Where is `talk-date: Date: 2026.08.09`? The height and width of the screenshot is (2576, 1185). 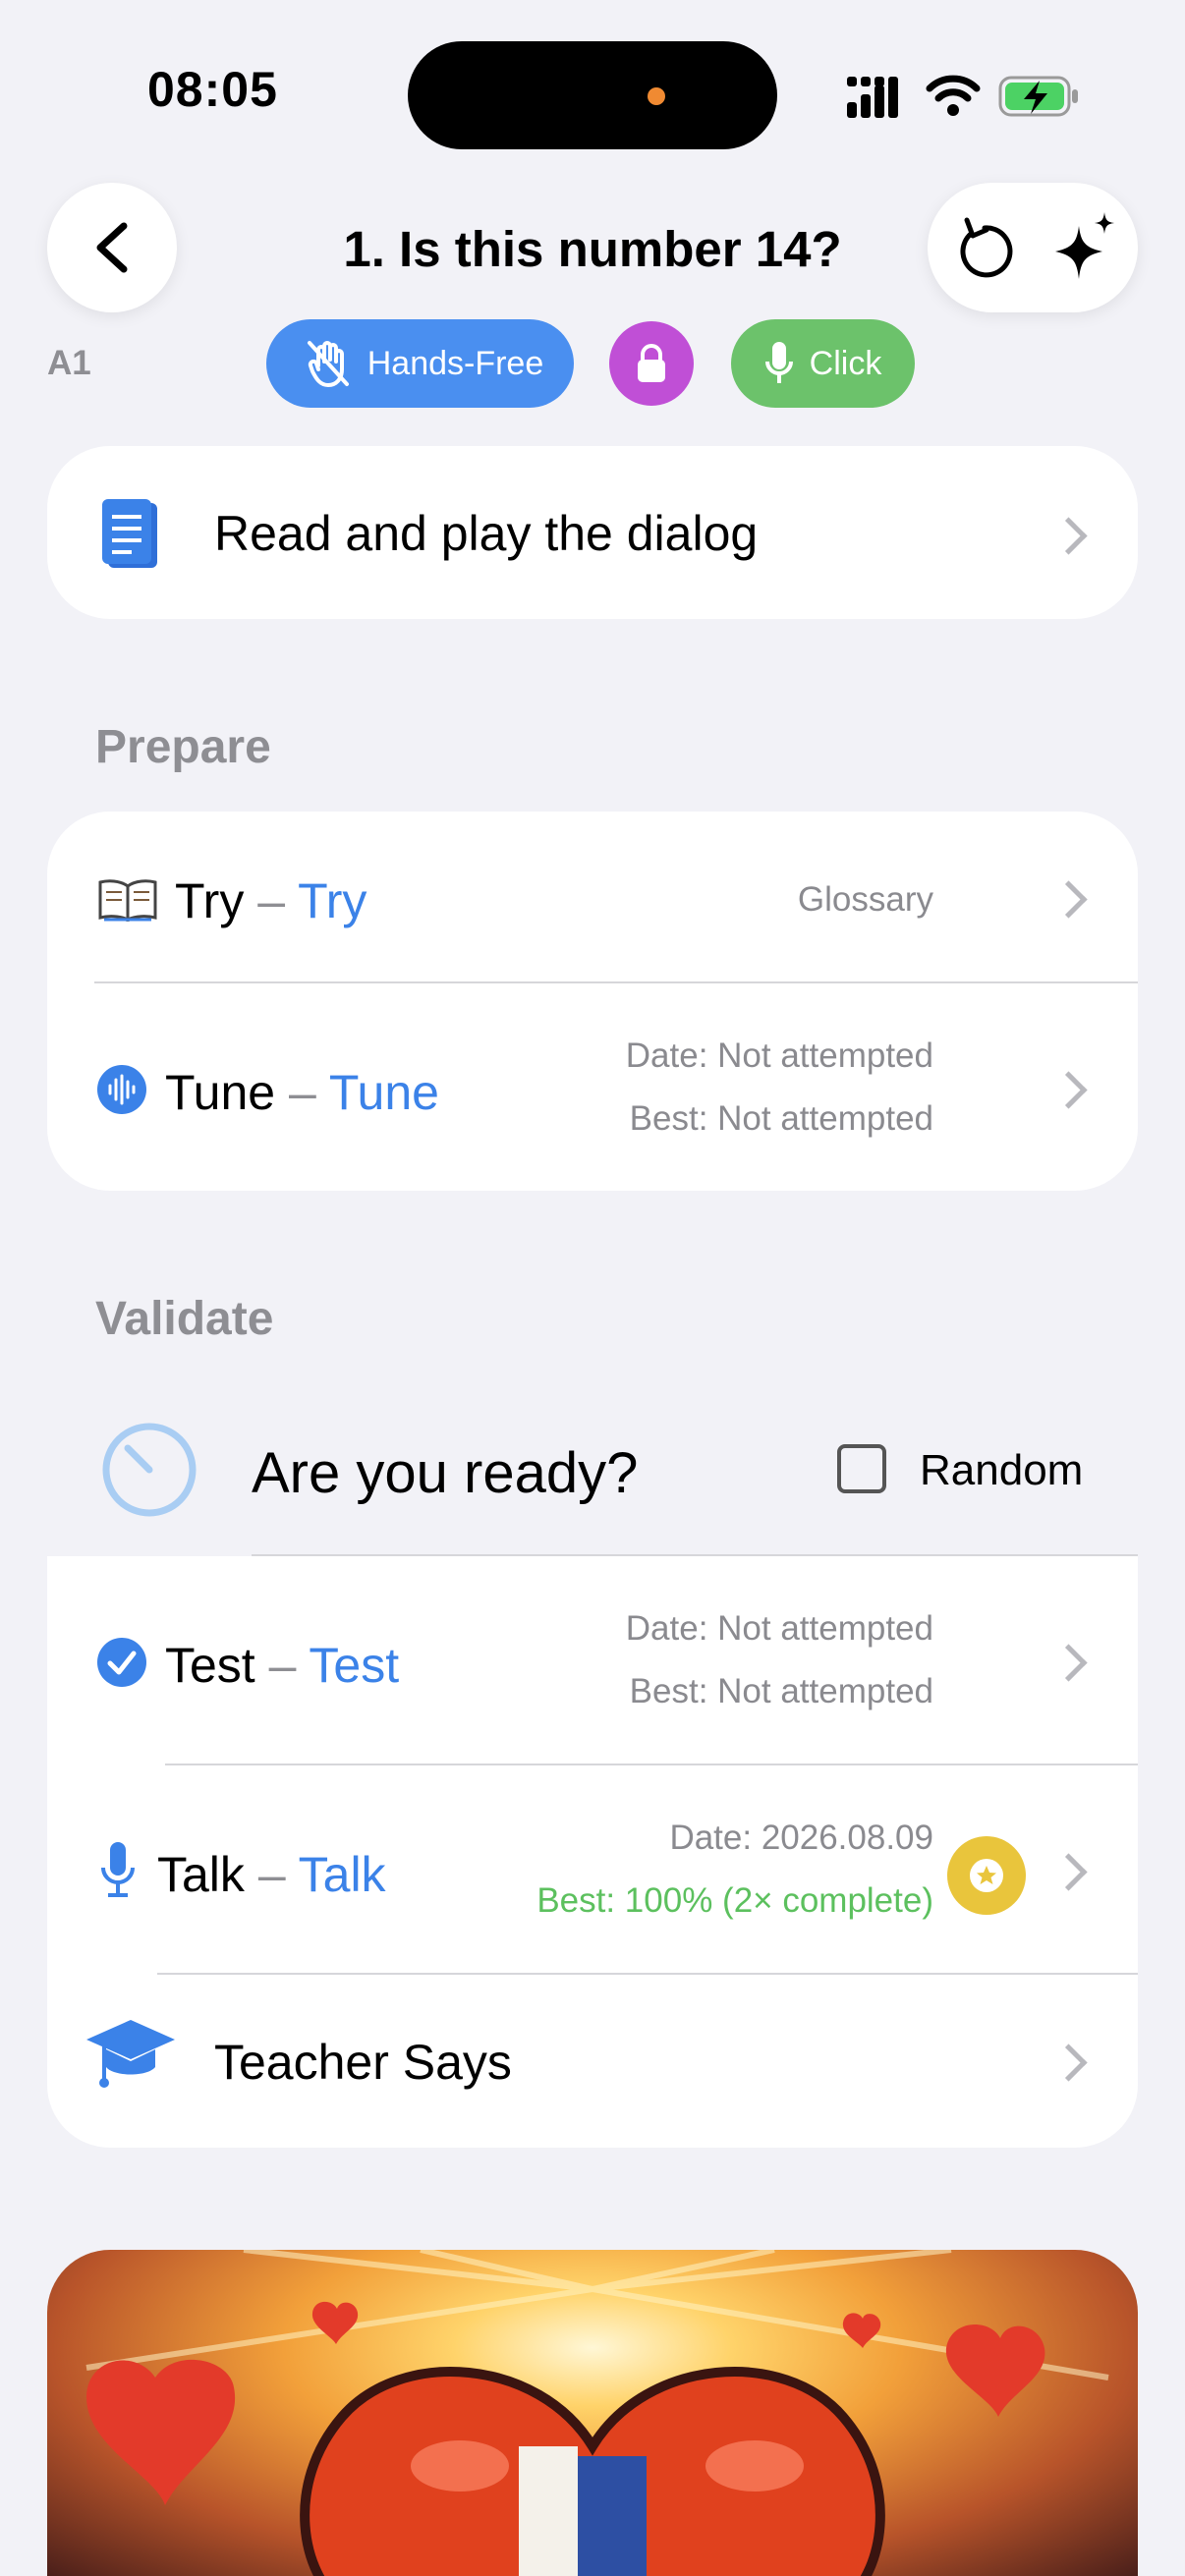 talk-date: Date: 2026.08.09 is located at coordinates (801, 1838).